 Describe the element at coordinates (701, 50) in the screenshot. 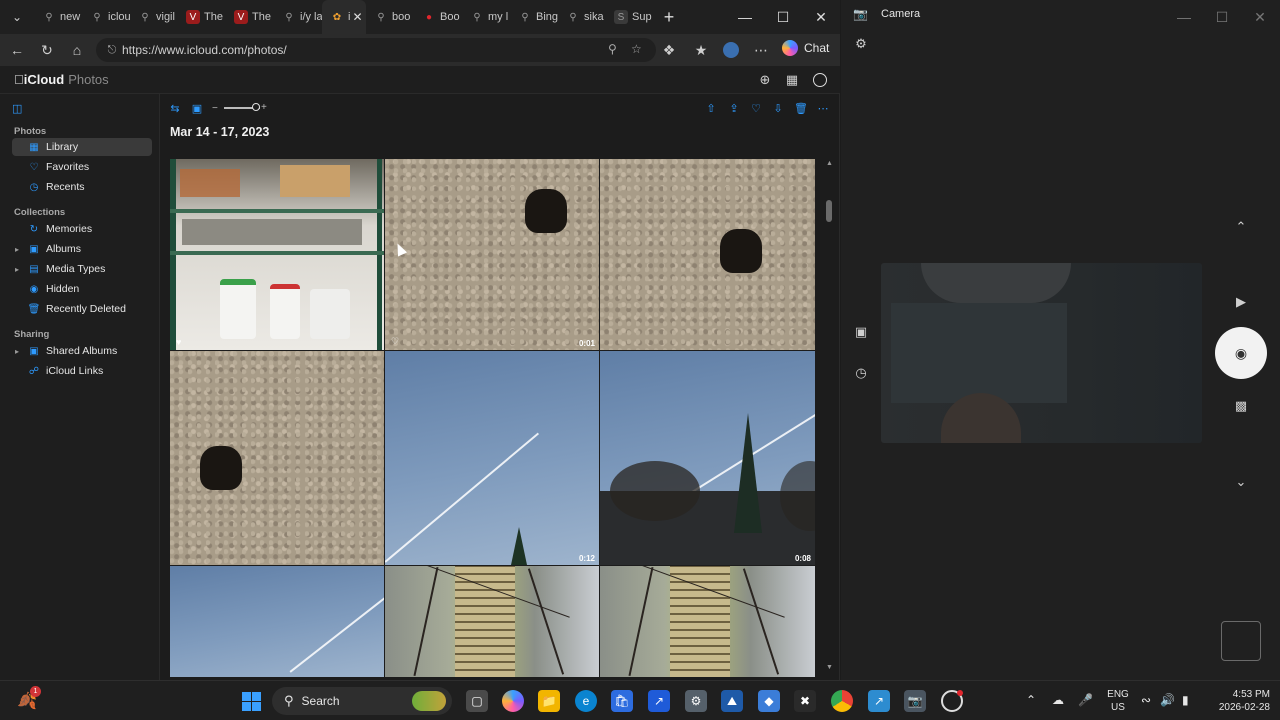

I see `favorites-button: ★` at that location.